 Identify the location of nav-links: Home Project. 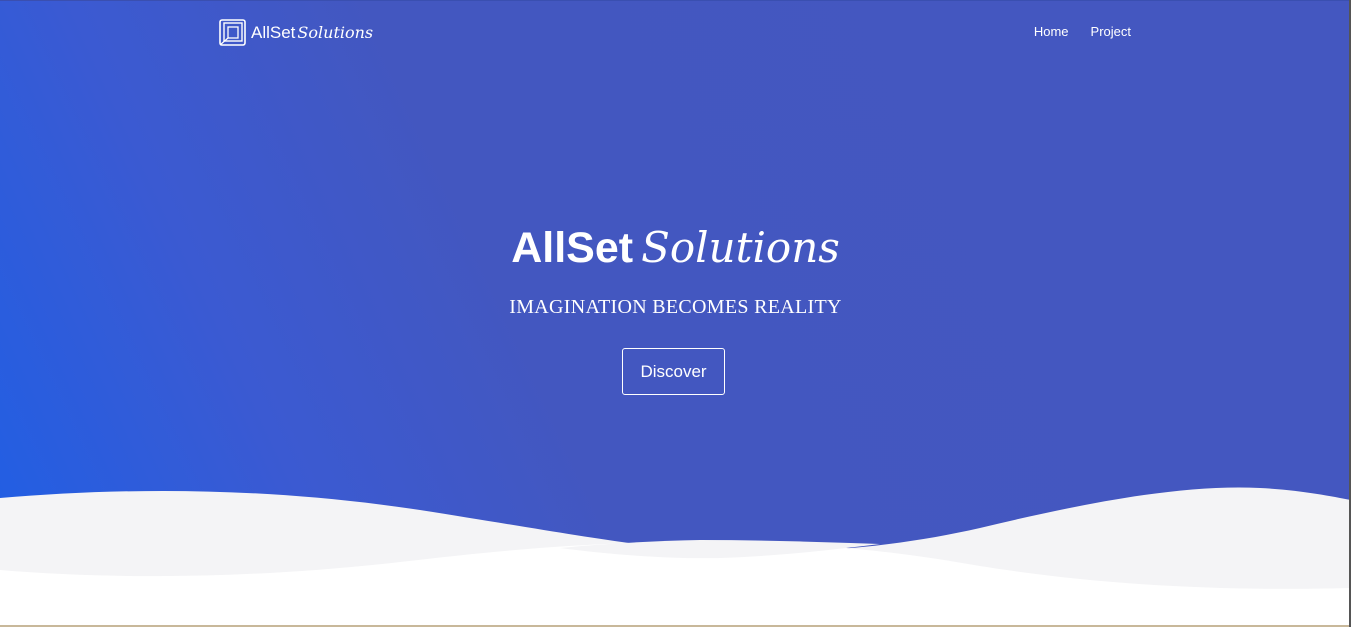
(1082, 31).